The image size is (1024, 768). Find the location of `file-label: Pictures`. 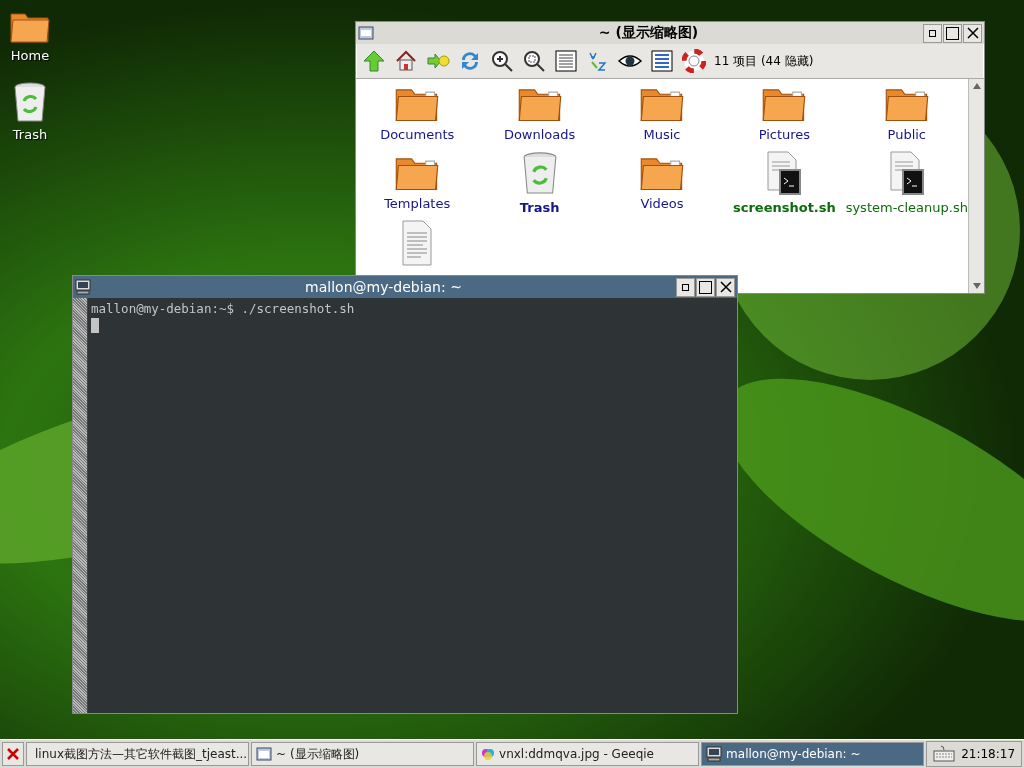

file-label: Pictures is located at coordinates (784, 134).